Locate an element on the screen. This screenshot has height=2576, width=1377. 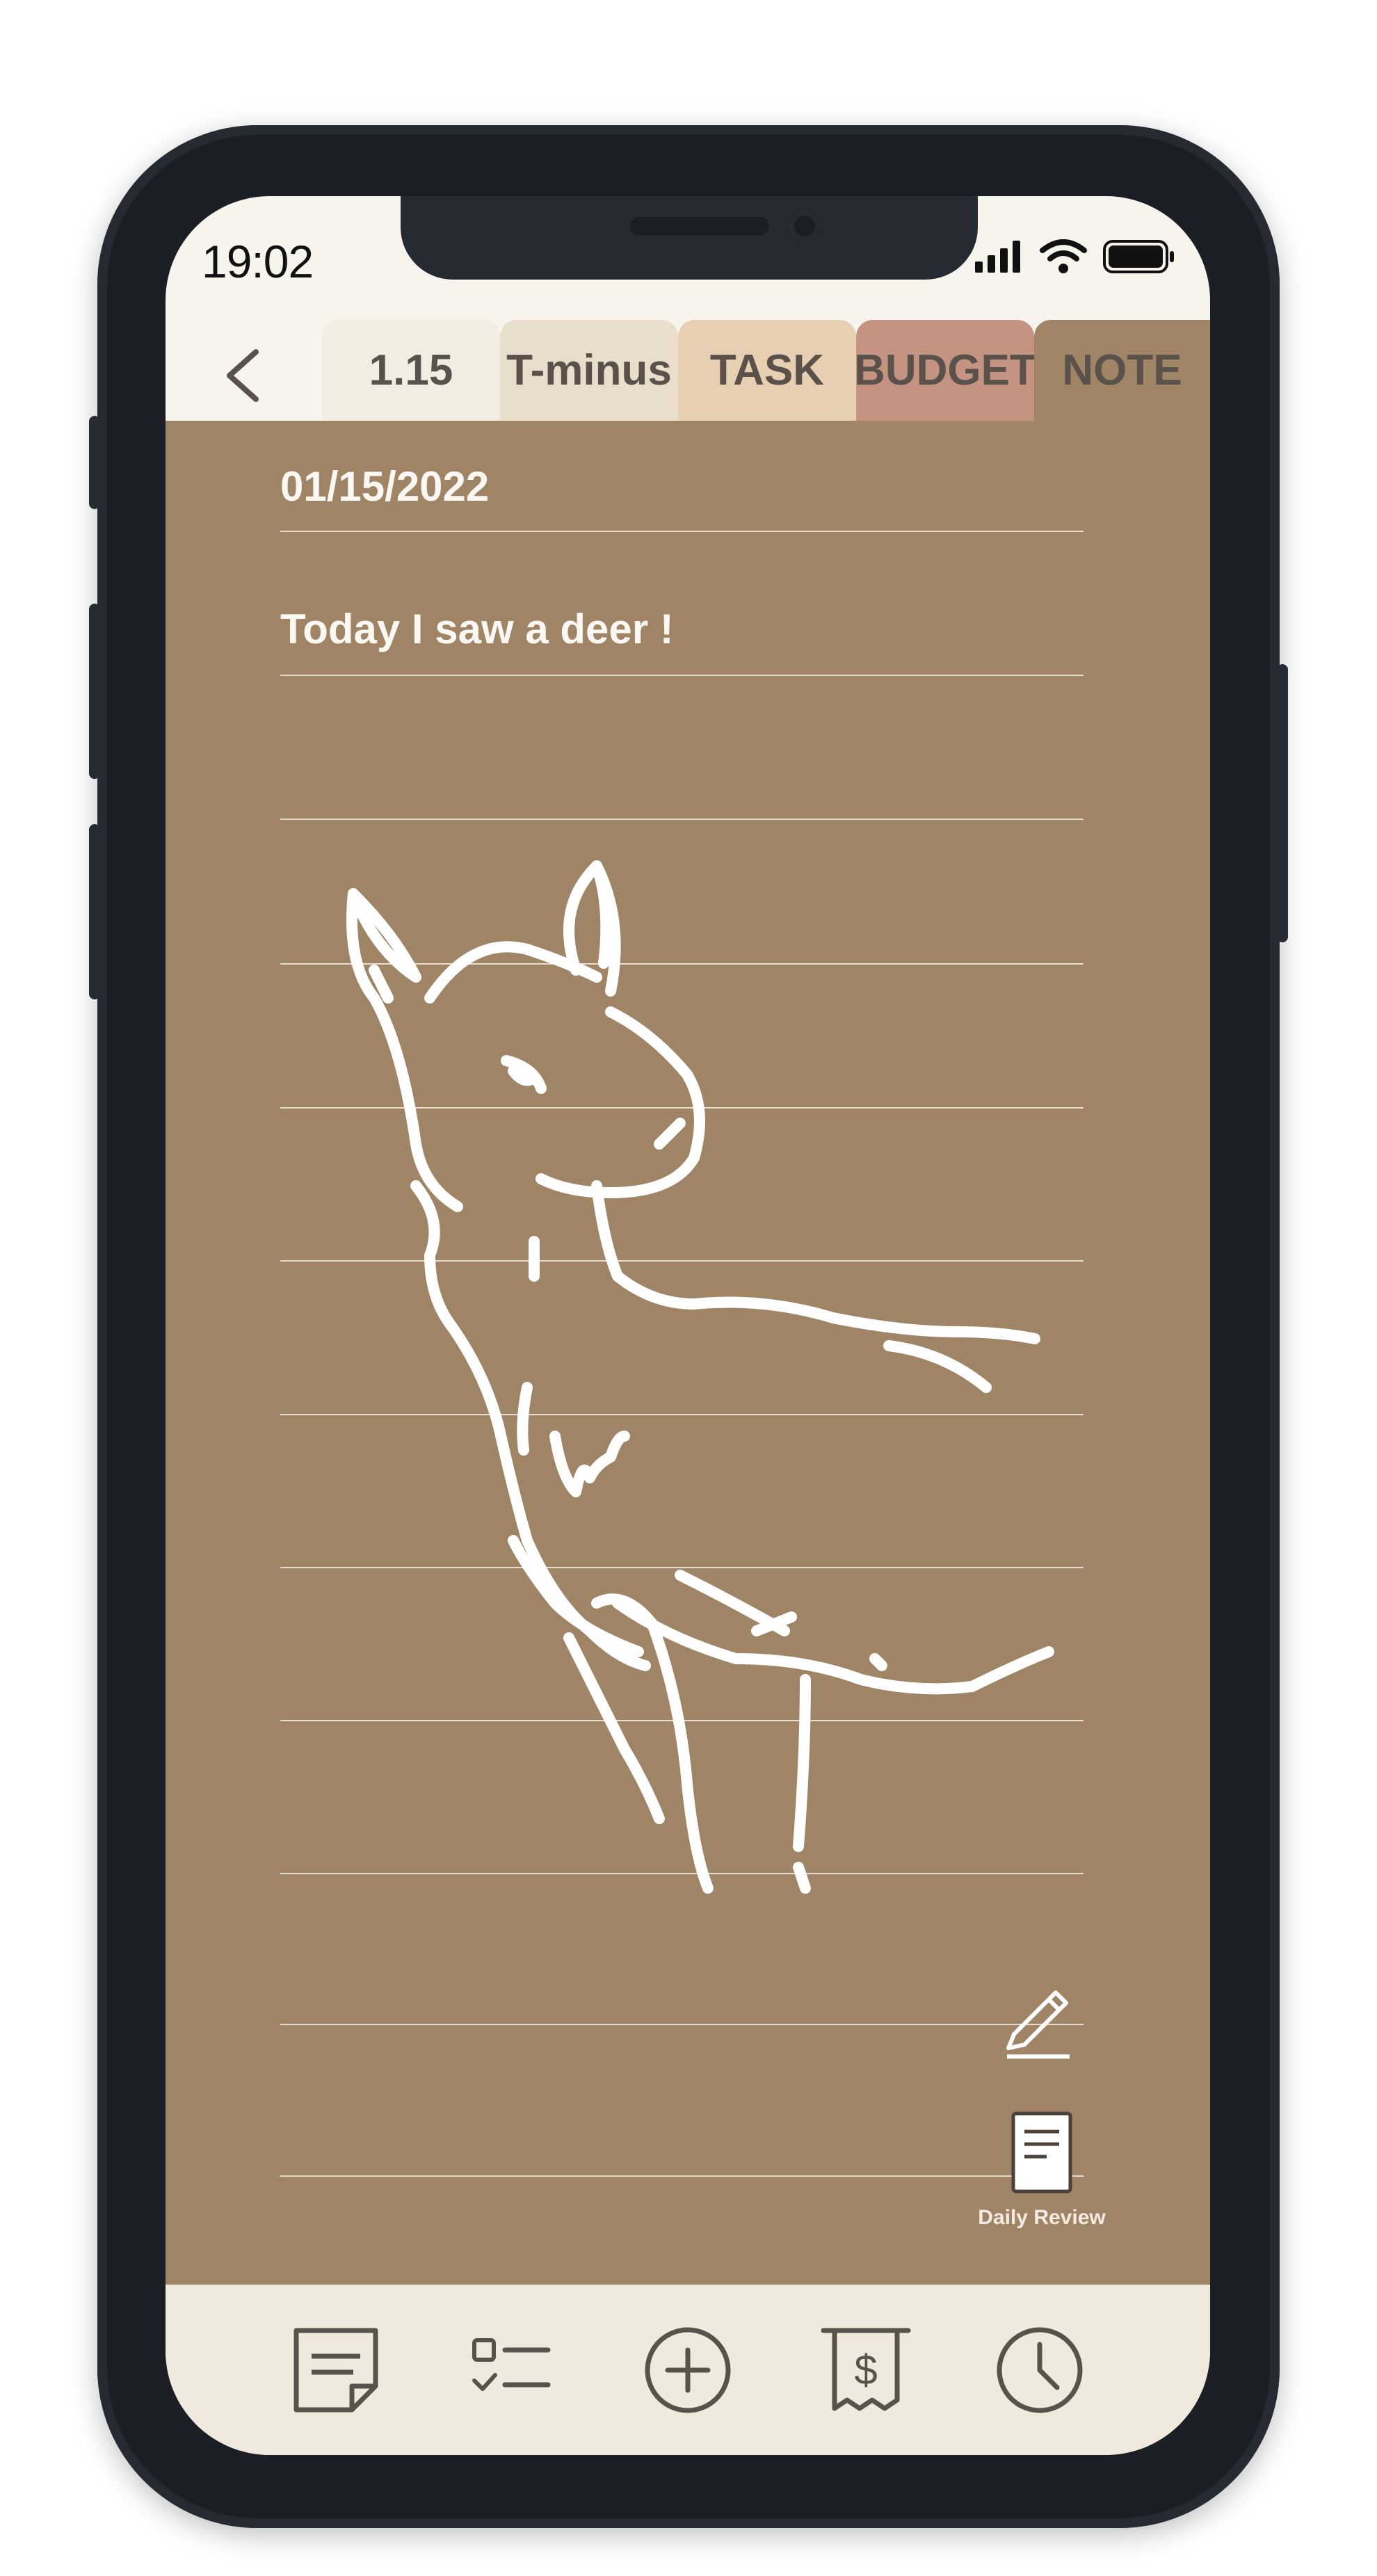
back-chevron-icon is located at coordinates (242, 376).